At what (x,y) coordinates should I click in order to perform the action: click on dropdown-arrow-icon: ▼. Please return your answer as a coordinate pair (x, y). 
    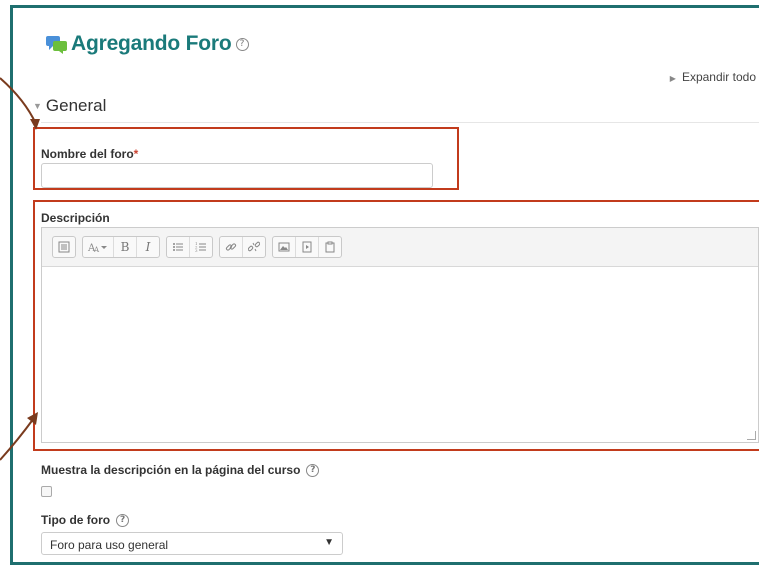
    Looking at the image, I should click on (329, 542).